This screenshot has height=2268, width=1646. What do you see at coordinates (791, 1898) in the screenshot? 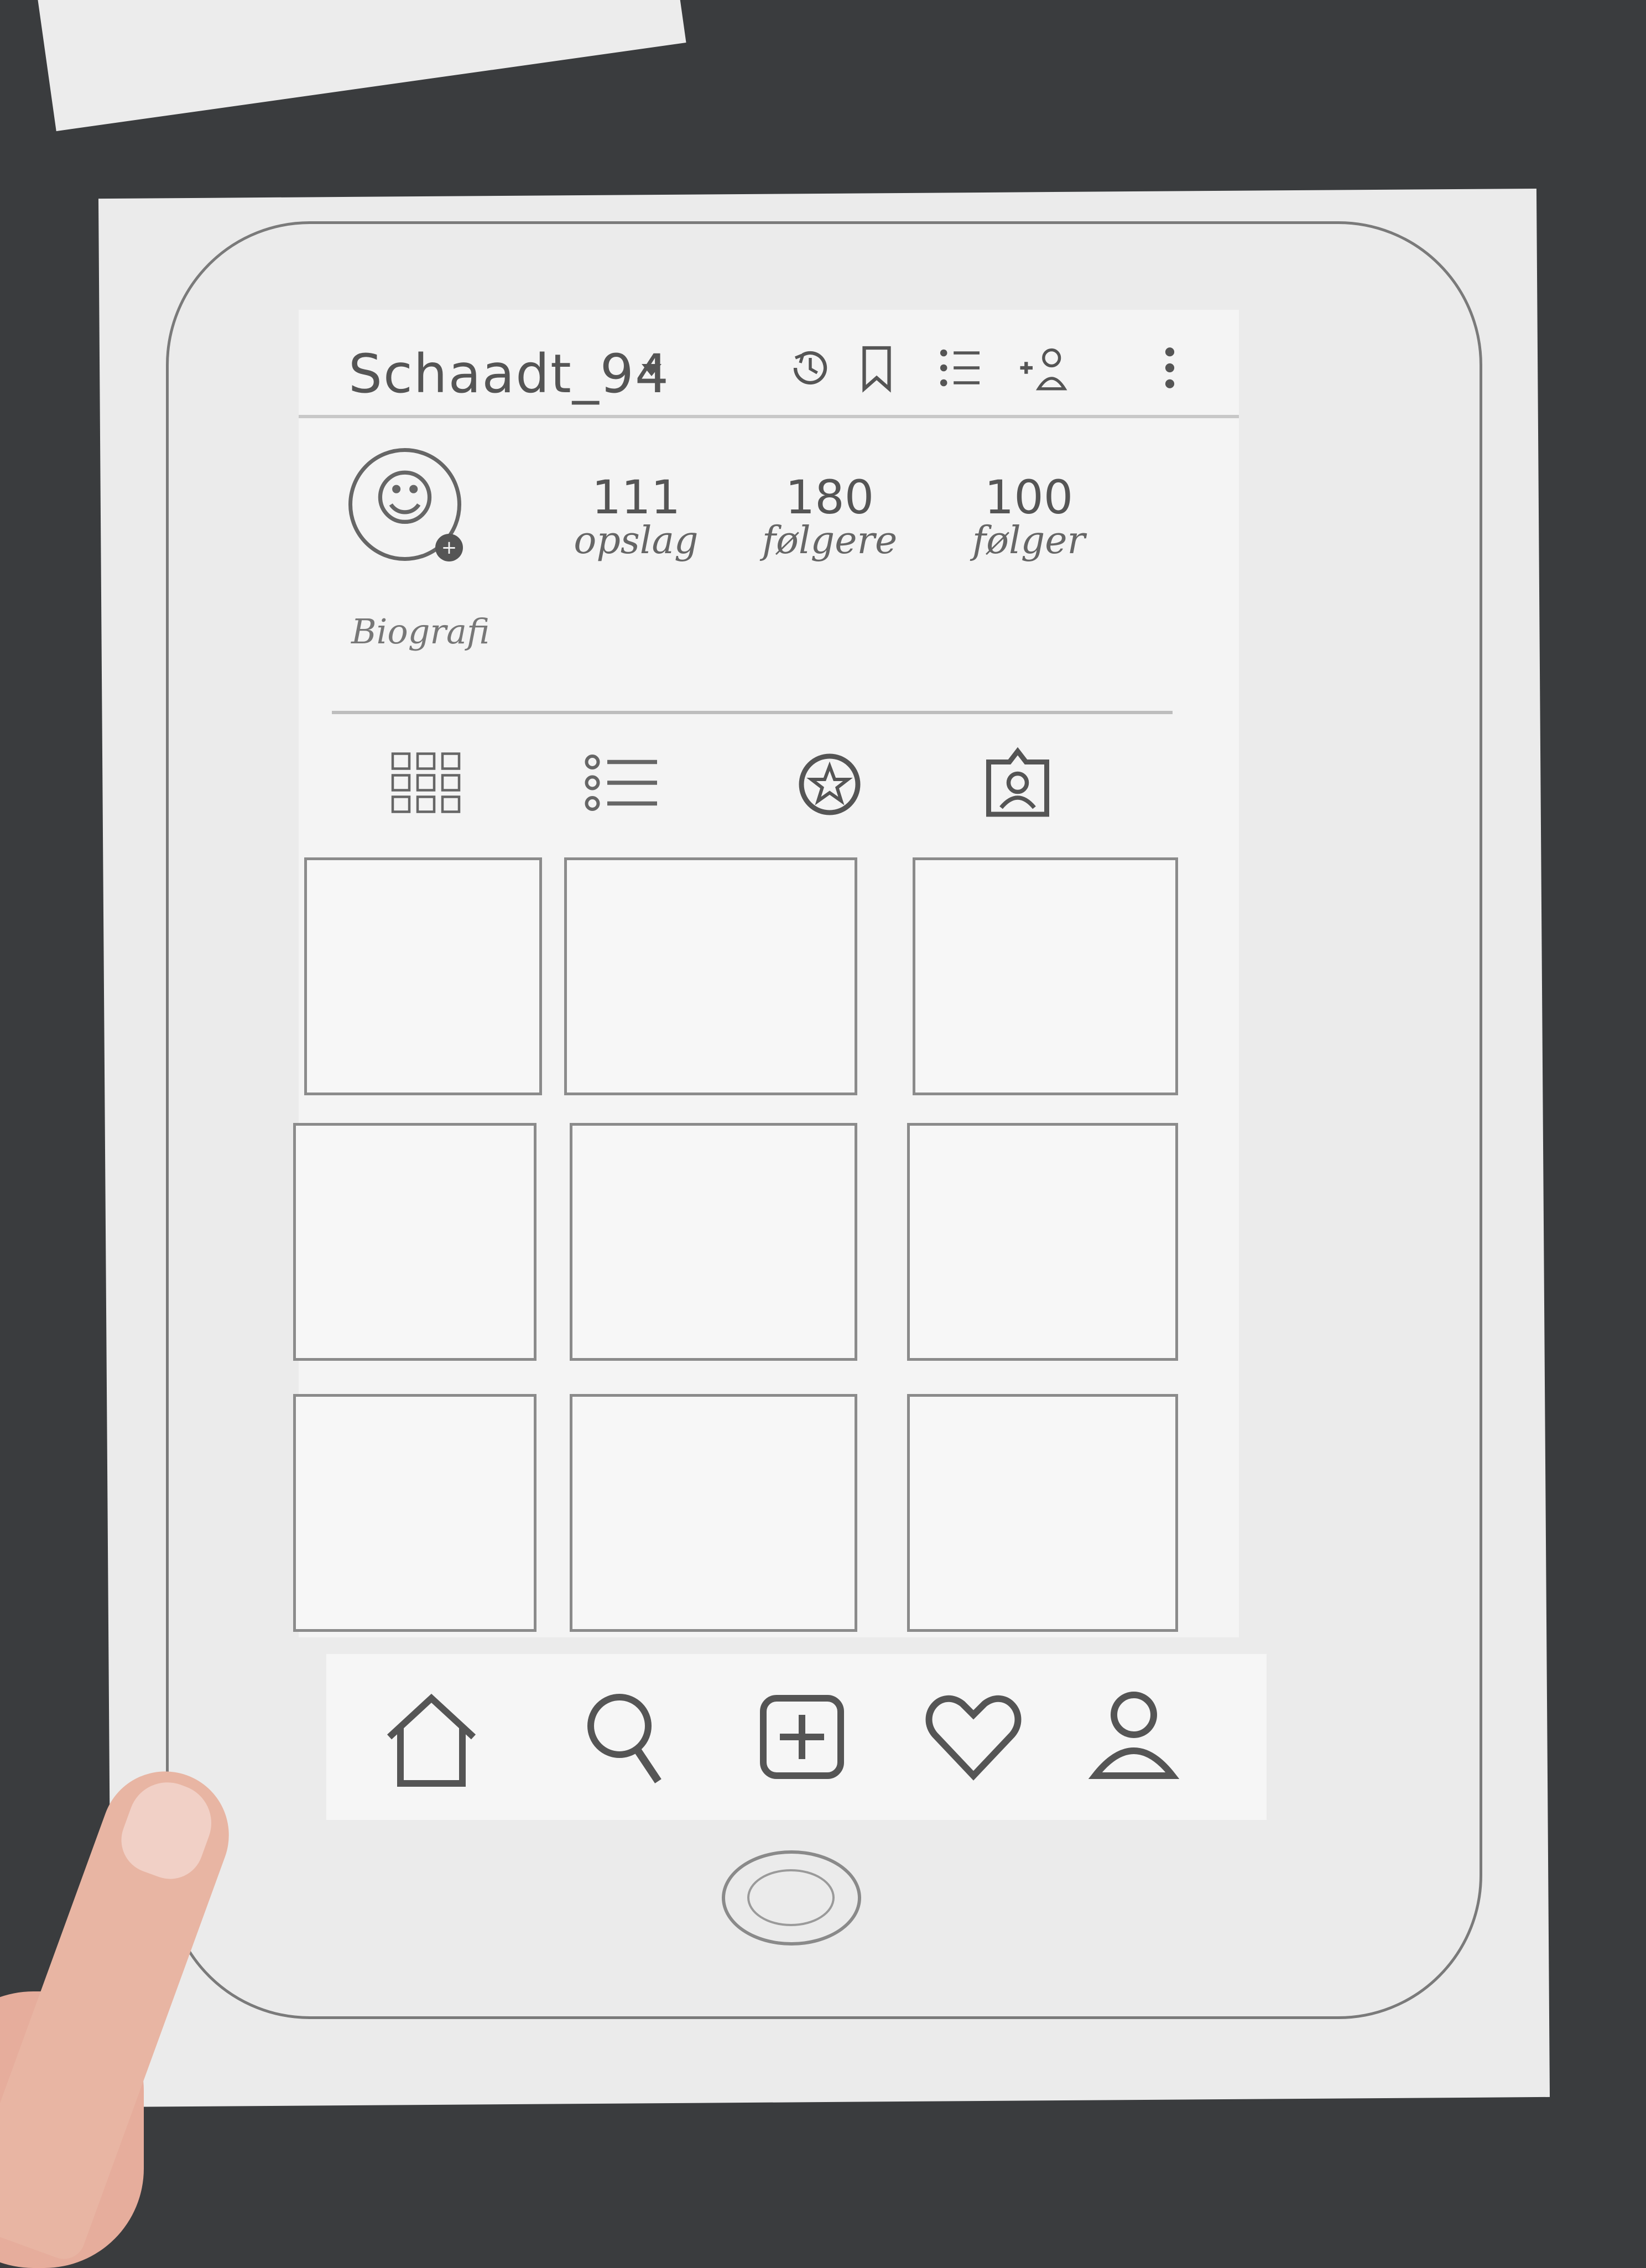
I see `phone-home-button` at bounding box center [791, 1898].